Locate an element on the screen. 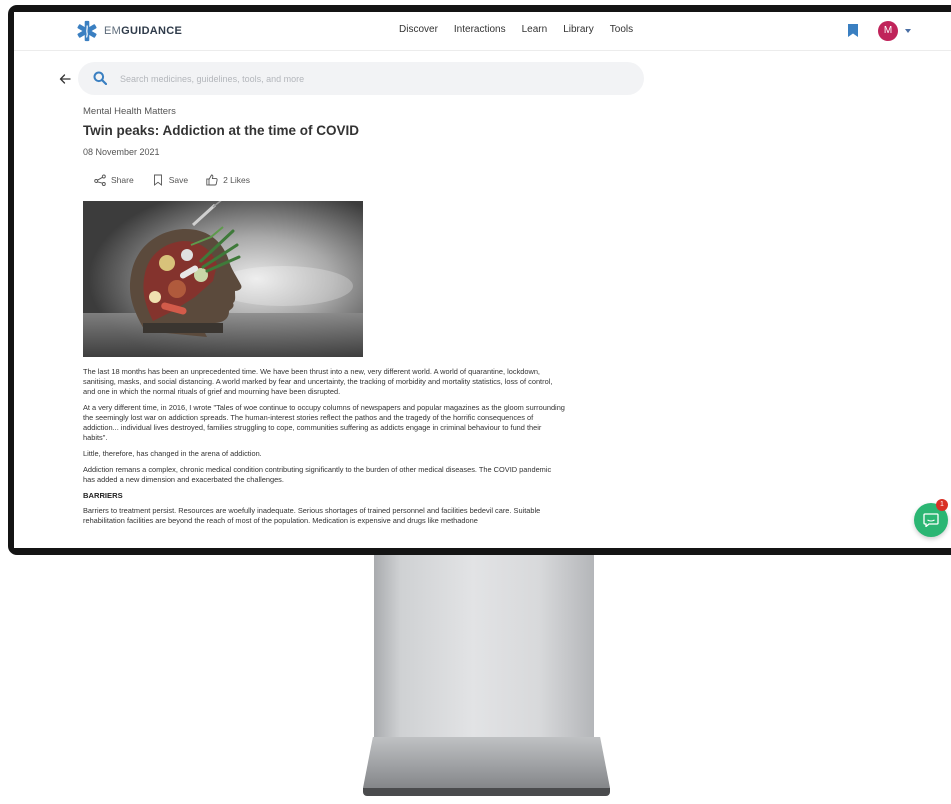 The height and width of the screenshot is (804, 951). article-hero-image is located at coordinates (223, 279).